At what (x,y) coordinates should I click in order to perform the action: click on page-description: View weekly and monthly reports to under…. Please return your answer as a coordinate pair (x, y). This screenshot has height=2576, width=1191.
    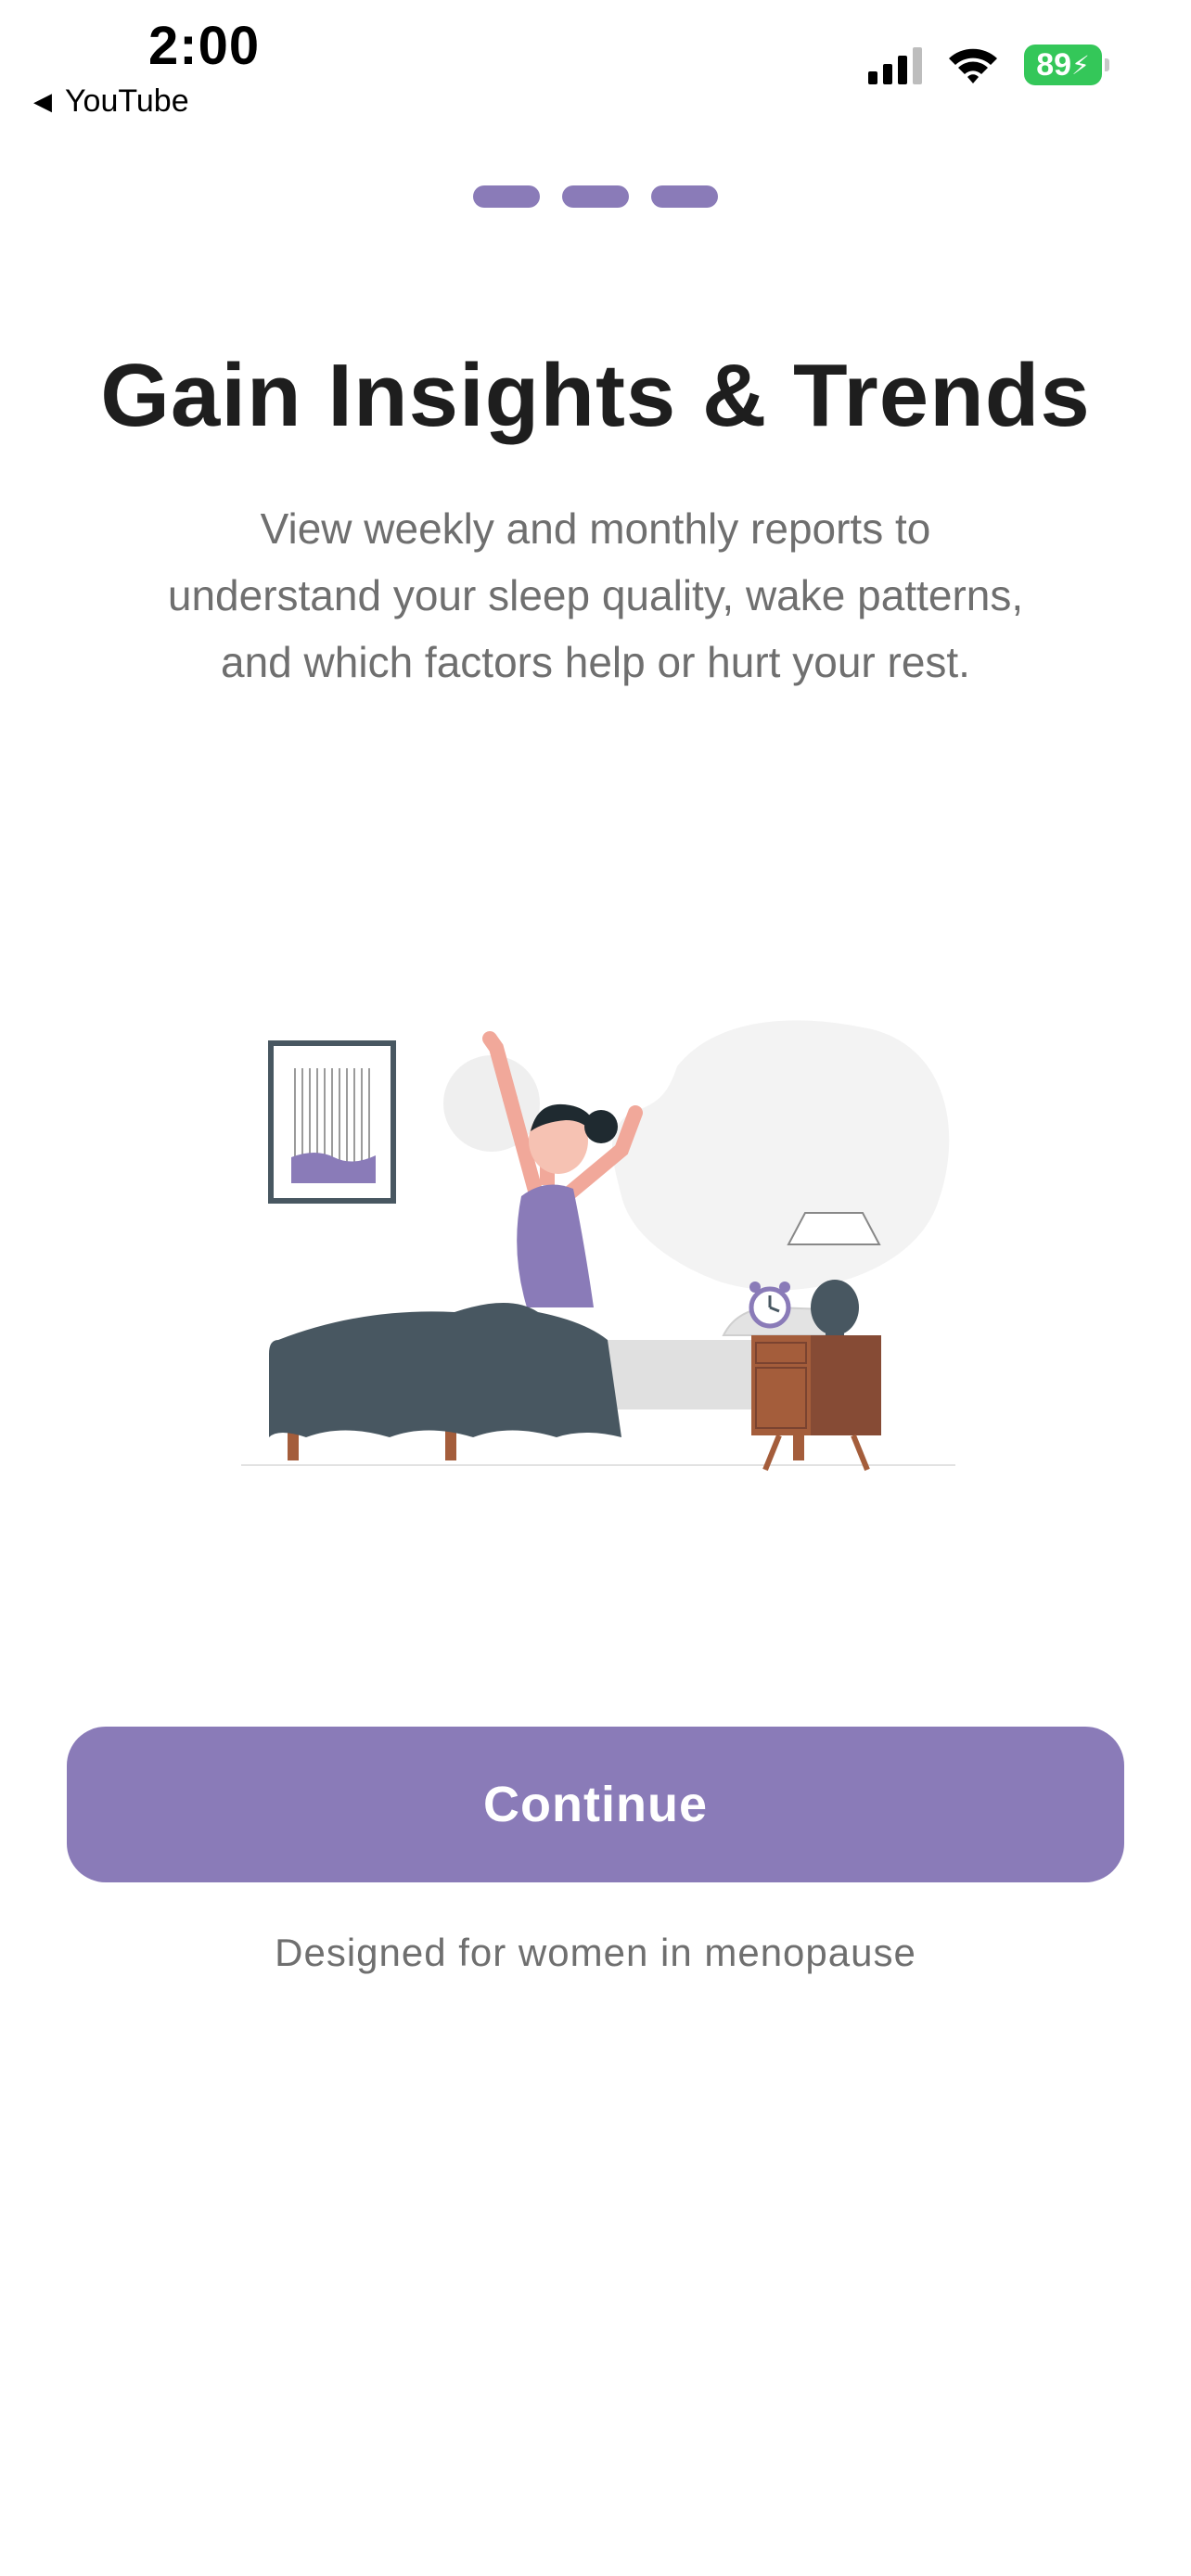
    Looking at the image, I should click on (595, 595).